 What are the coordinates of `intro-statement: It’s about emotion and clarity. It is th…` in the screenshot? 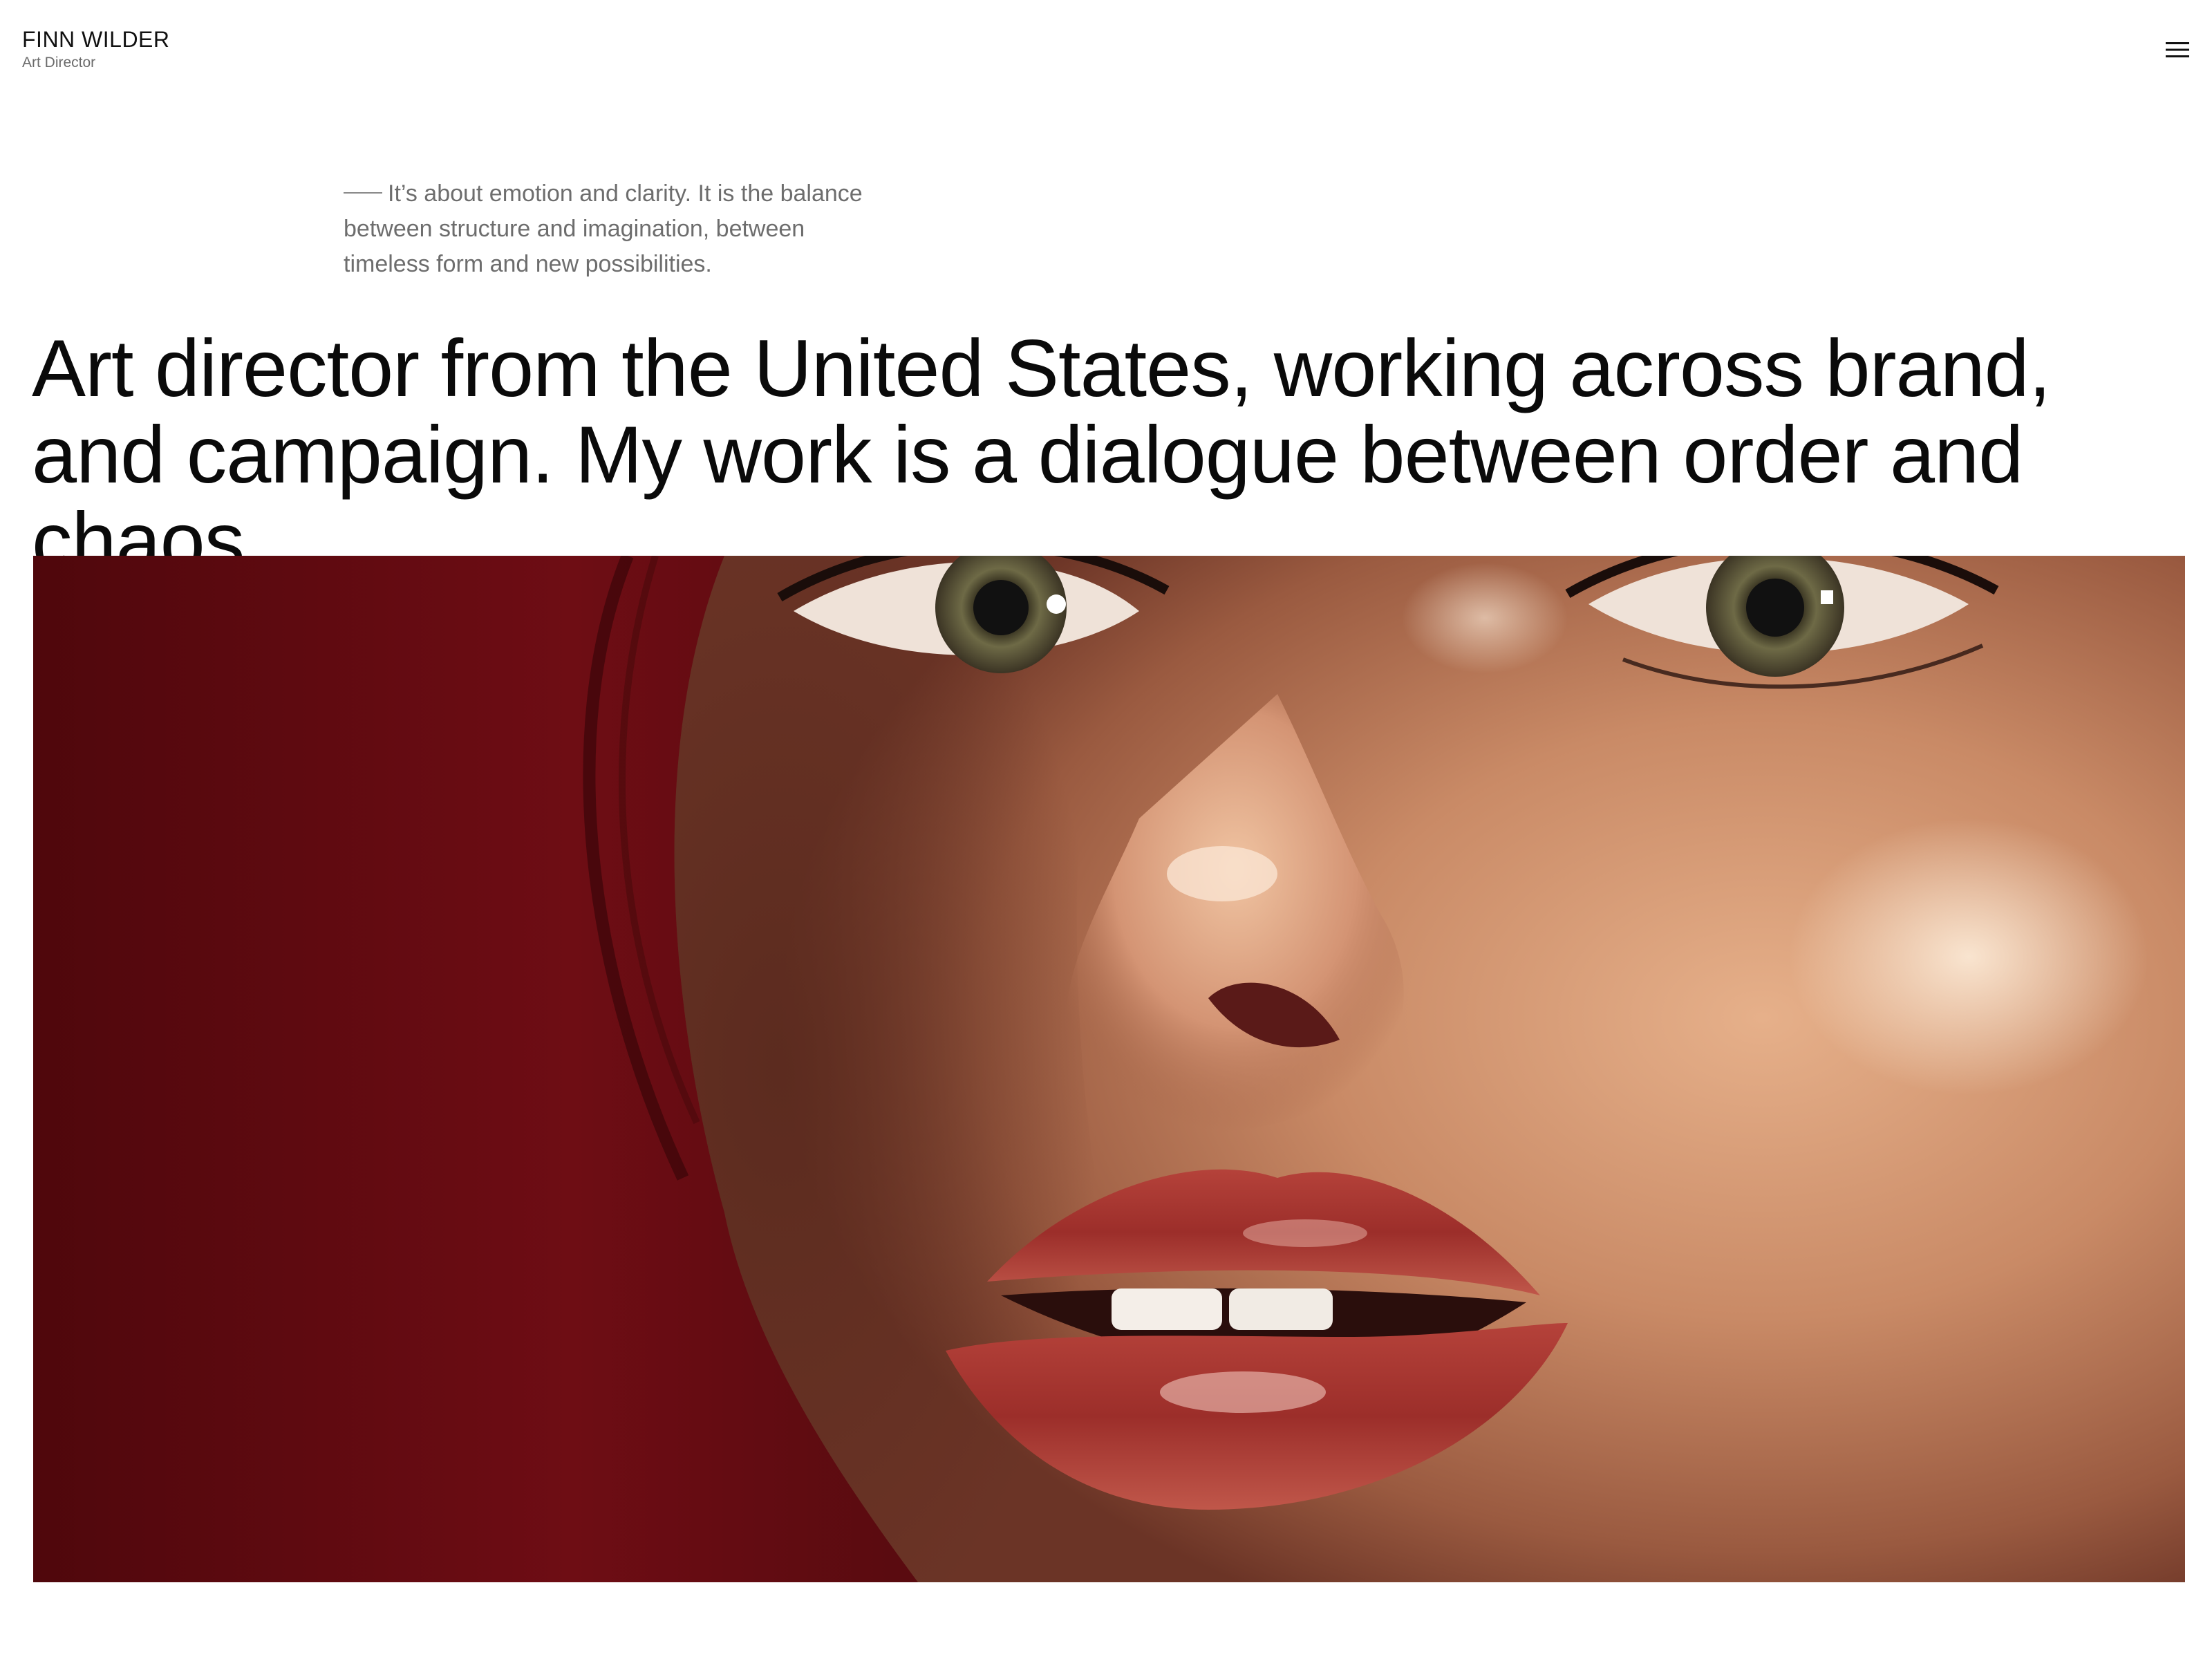 It's located at (606, 229).